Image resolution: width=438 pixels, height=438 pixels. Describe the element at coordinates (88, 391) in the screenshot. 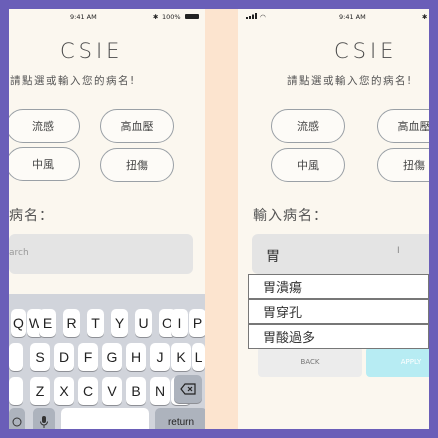

I see `key-c: C` at that location.